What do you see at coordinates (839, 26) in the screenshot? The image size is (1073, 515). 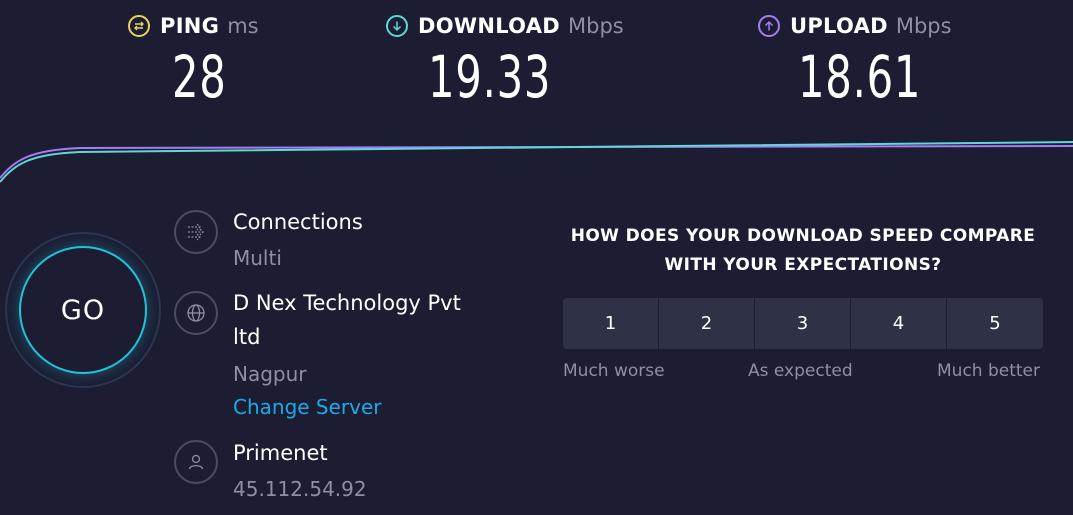 I see `upload-label: UPLOAD` at bounding box center [839, 26].